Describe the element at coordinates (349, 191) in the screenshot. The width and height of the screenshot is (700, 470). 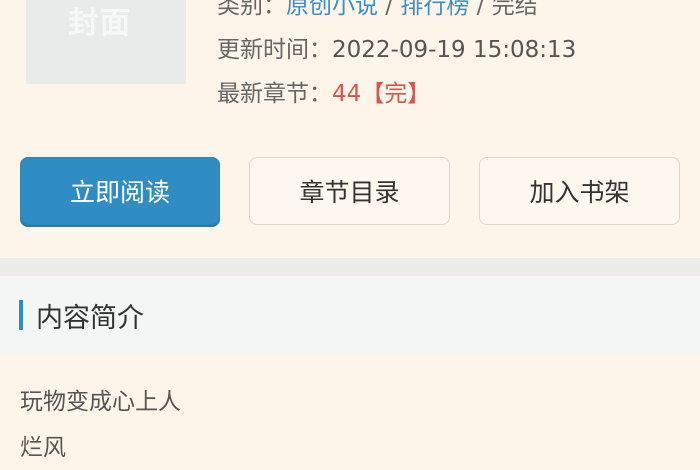
I see `chapter-list-button: 章节目录` at that location.